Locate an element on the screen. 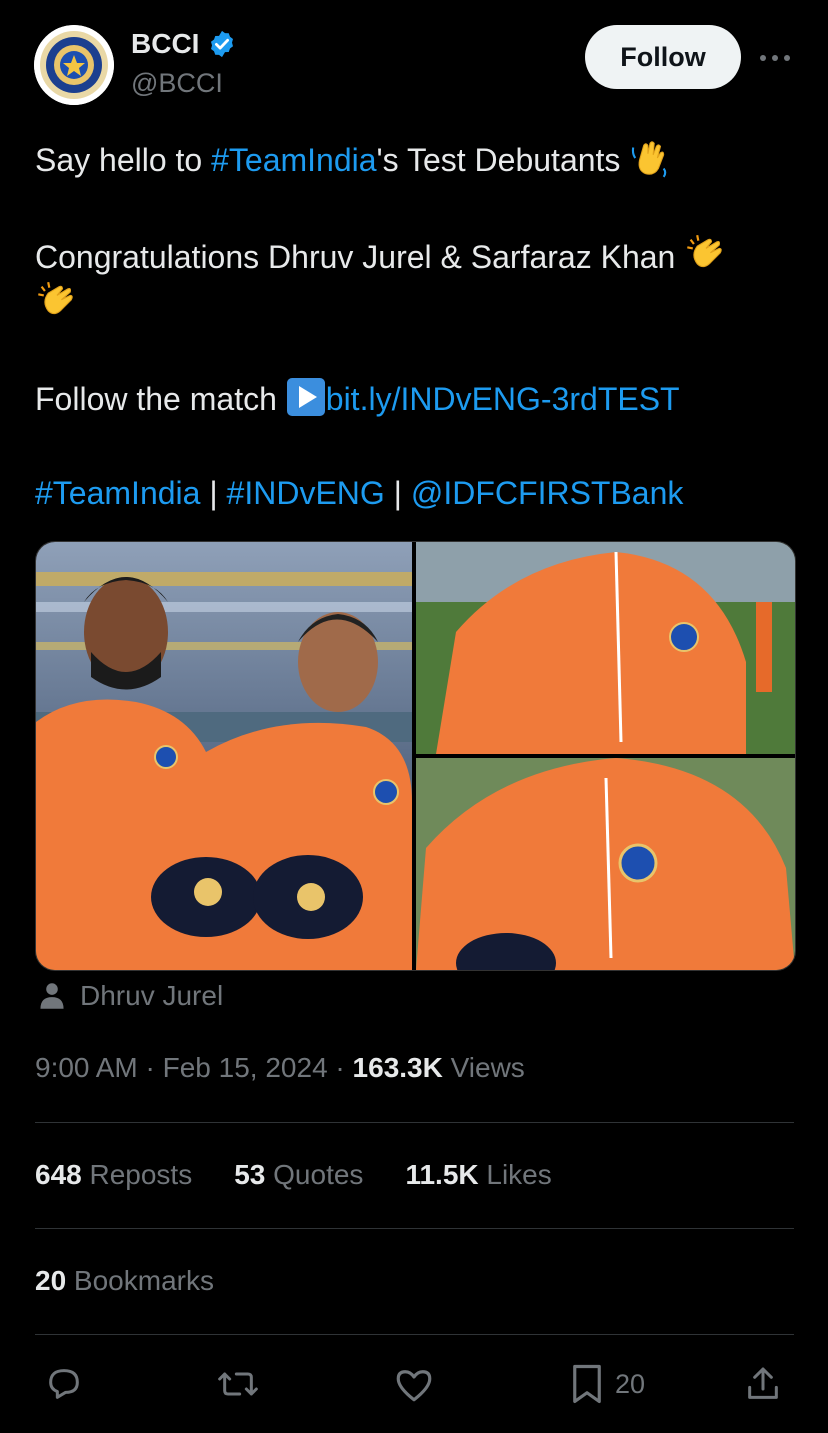 The image size is (828, 1433). verified-badge-icon is located at coordinates (222, 44).